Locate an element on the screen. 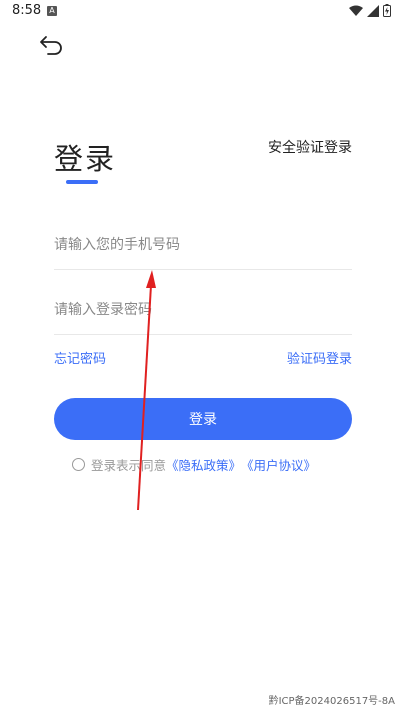 This screenshot has height=720, width=405. agreement-row: 登录表示同意 《隐私政策》 《用户协议》 is located at coordinates (194, 464).